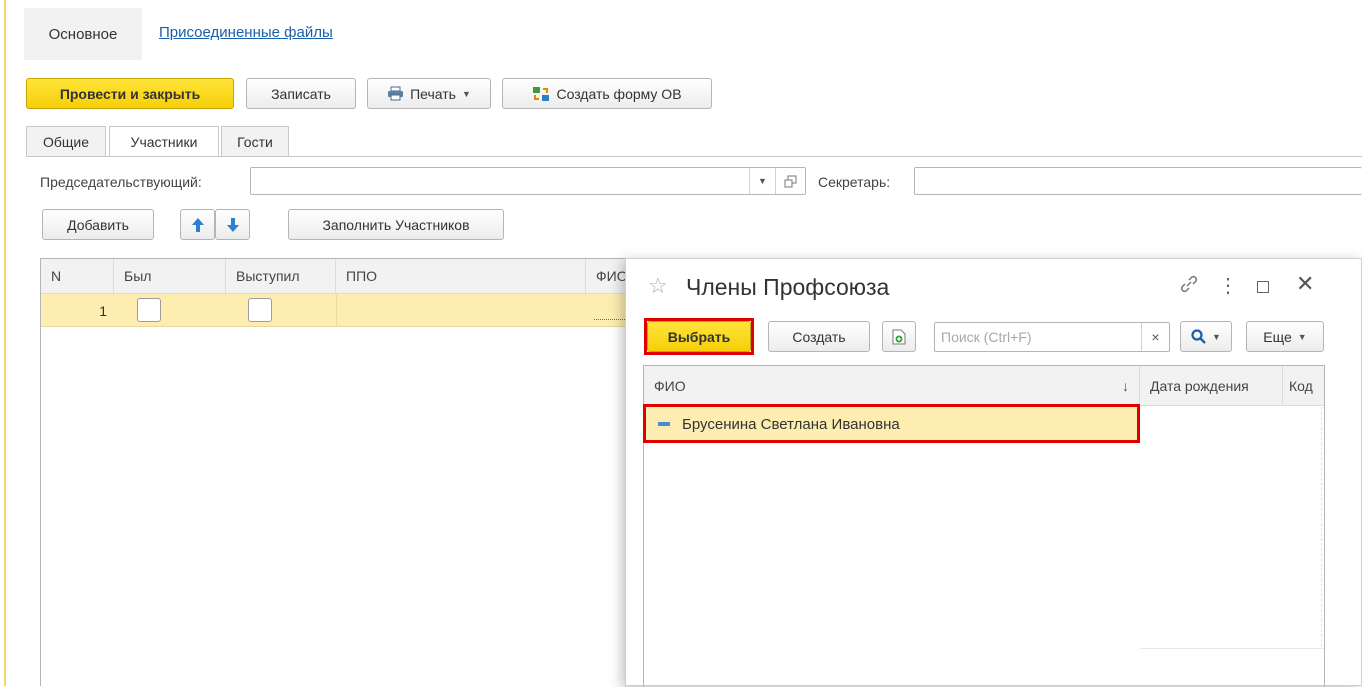 The height and width of the screenshot is (687, 1362). Describe the element at coordinates (1321, 527) in the screenshot. I see `list-right-divider` at that location.